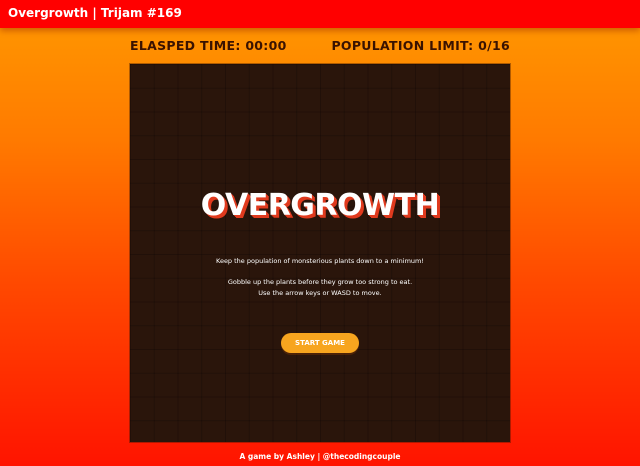 Image resolution: width=640 pixels, height=466 pixels. Describe the element at coordinates (320, 343) in the screenshot. I see `start-game-button: START GAME` at that location.